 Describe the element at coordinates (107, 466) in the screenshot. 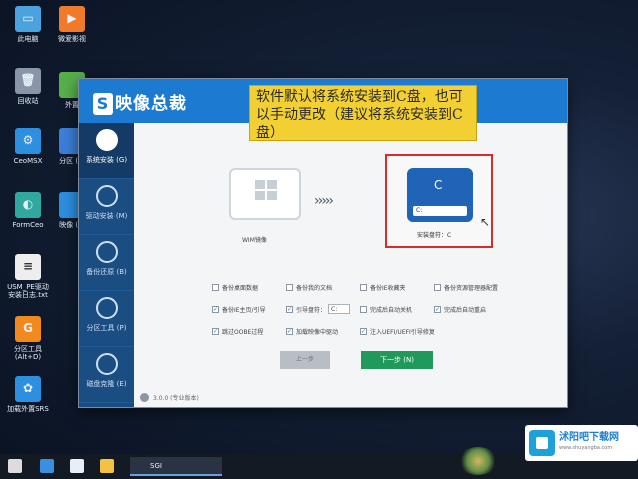

I see `folder-icon` at that location.